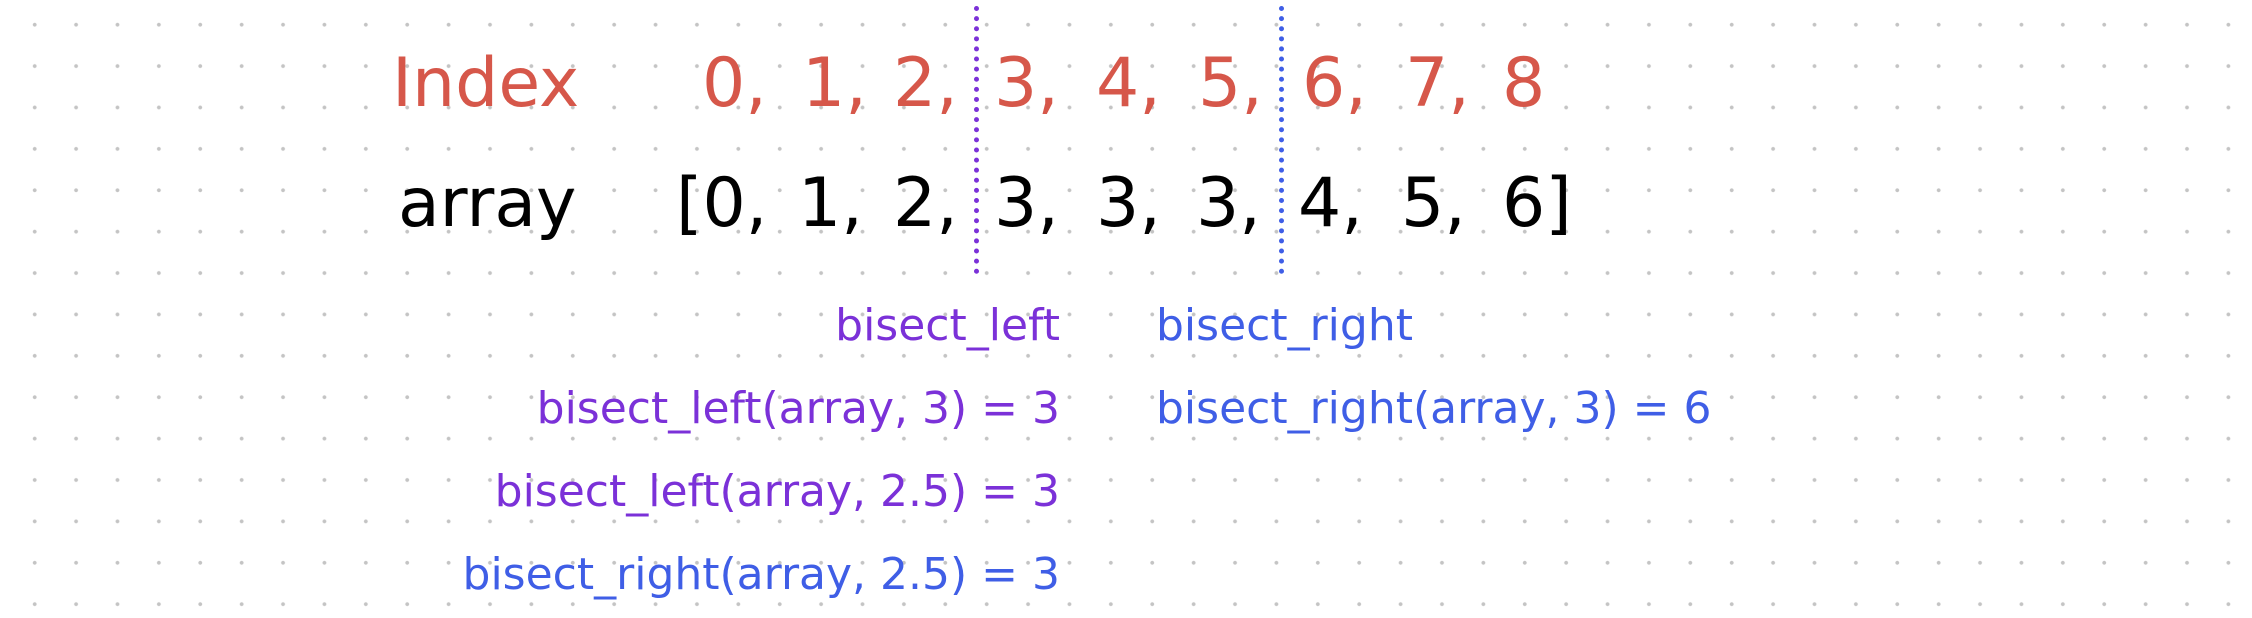 Image resolution: width=2252 pixels, height=618 pixels. Describe the element at coordinates (734, 83) in the screenshot. I see `index-cell: 0,` at that location.